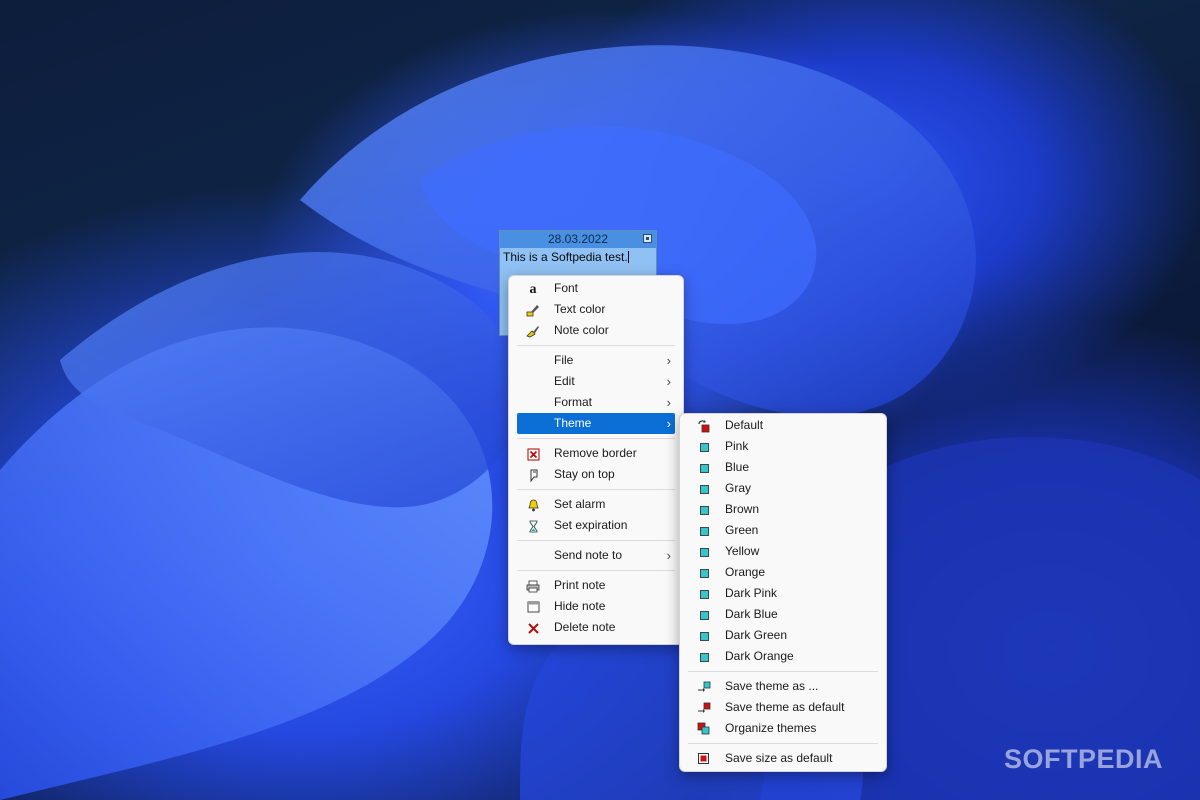  I want to click on menu-item-label: Set expiration, so click(591, 525).